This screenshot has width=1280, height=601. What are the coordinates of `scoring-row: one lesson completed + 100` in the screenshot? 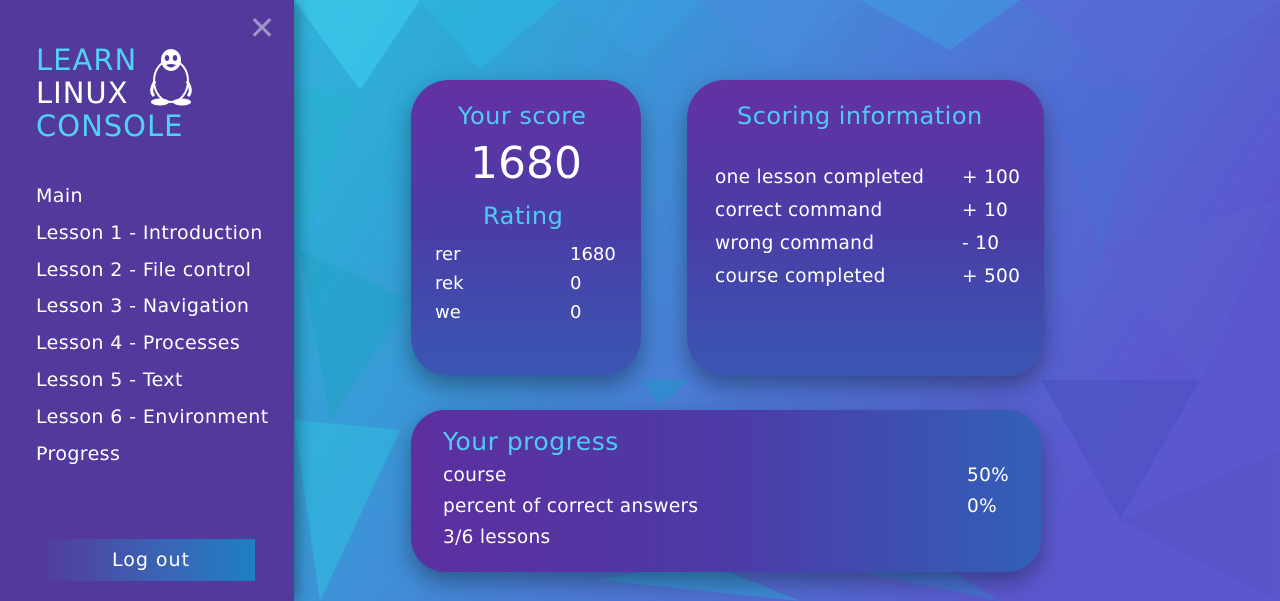 It's located at (875, 183).